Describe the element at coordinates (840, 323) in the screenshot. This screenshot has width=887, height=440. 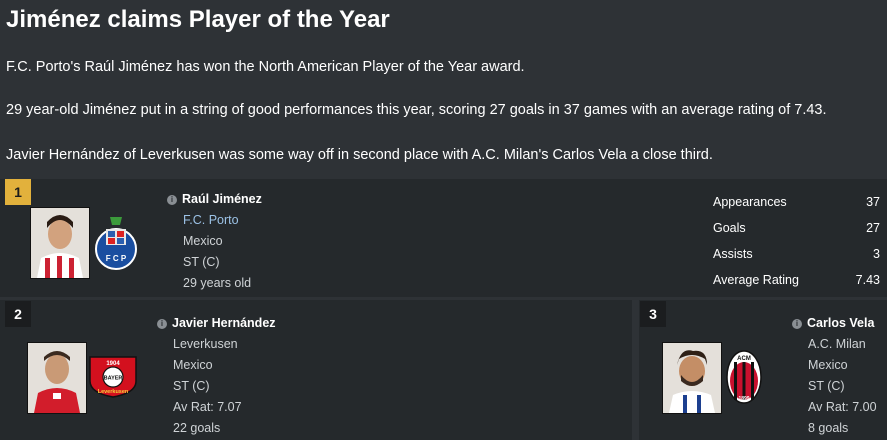
I see `third-name: Carlos Vela` at that location.